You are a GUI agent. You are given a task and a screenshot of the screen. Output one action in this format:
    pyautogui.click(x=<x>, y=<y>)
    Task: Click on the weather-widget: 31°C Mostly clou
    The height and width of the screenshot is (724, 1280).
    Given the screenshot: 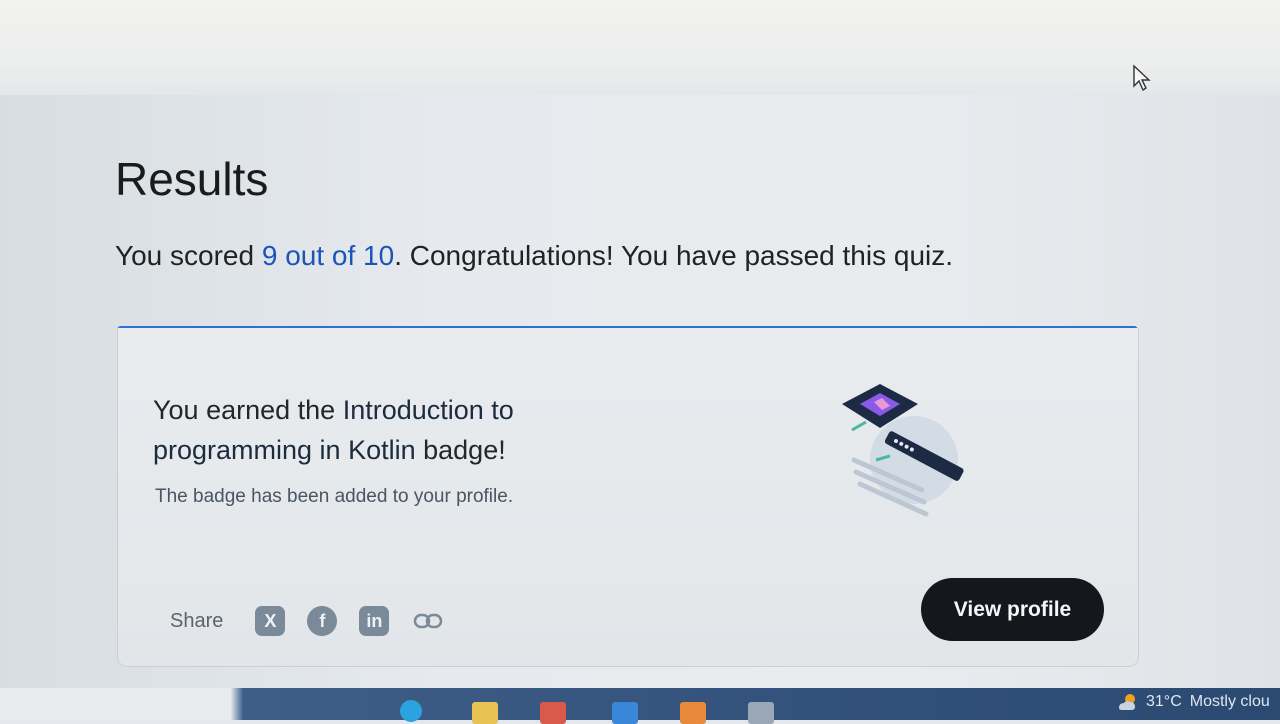 What is the action you would take?
    pyautogui.click(x=1193, y=702)
    